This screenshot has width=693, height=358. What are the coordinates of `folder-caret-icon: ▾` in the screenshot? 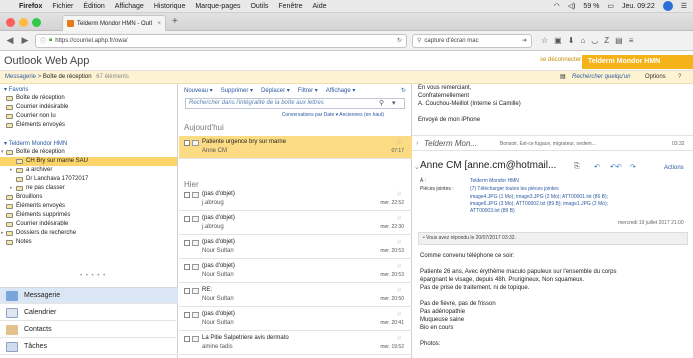 It's located at (2, 152).